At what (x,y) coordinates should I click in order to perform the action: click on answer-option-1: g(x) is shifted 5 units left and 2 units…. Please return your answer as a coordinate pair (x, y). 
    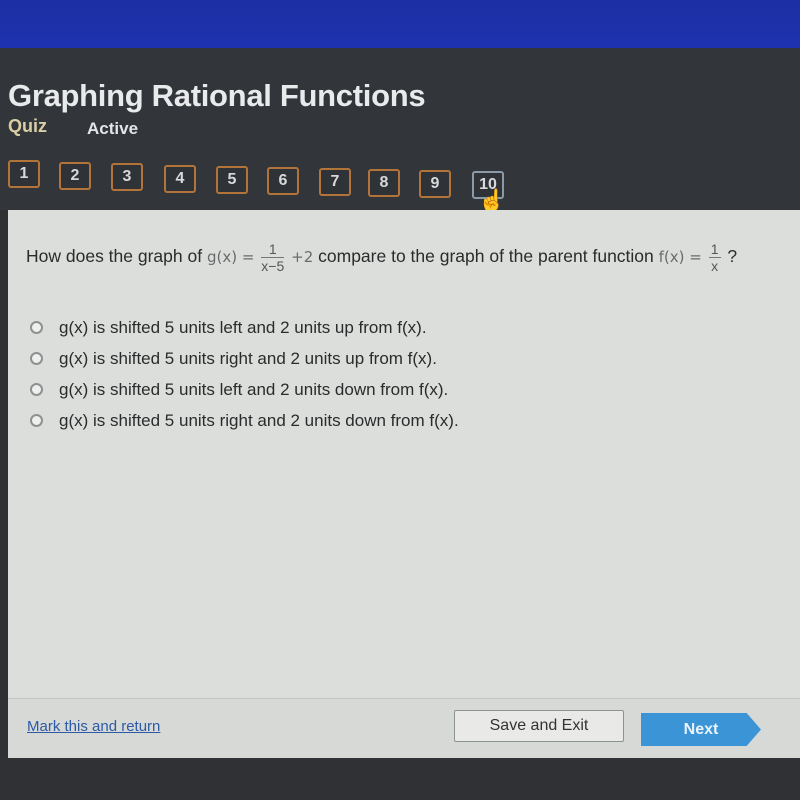
    Looking at the image, I should click on (244, 327).